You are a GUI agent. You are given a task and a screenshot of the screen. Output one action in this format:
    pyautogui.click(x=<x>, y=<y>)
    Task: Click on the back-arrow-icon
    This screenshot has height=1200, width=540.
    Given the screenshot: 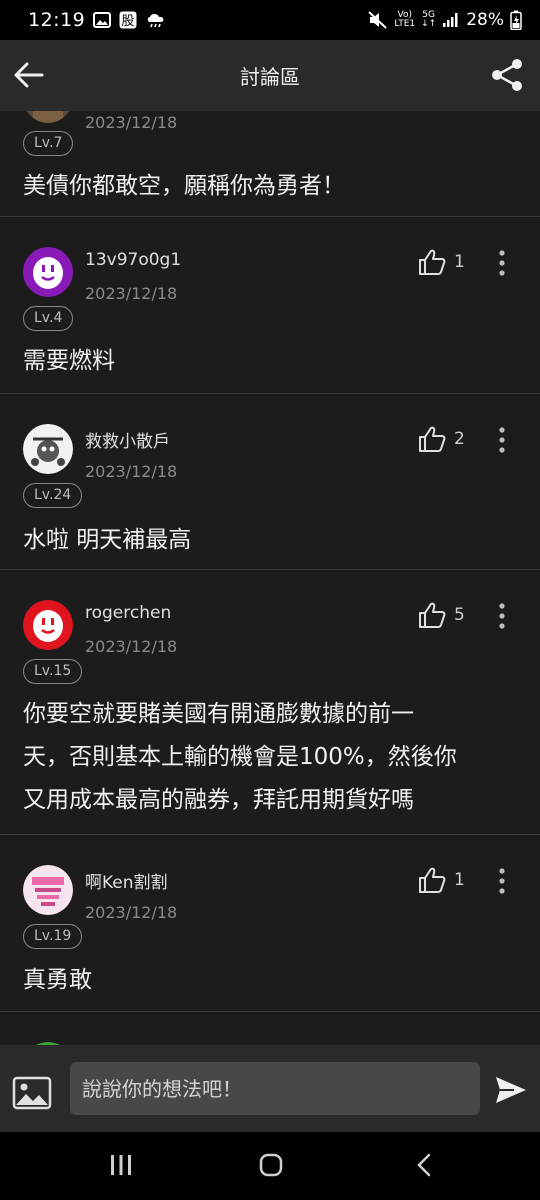 What is the action you would take?
    pyautogui.click(x=29, y=75)
    